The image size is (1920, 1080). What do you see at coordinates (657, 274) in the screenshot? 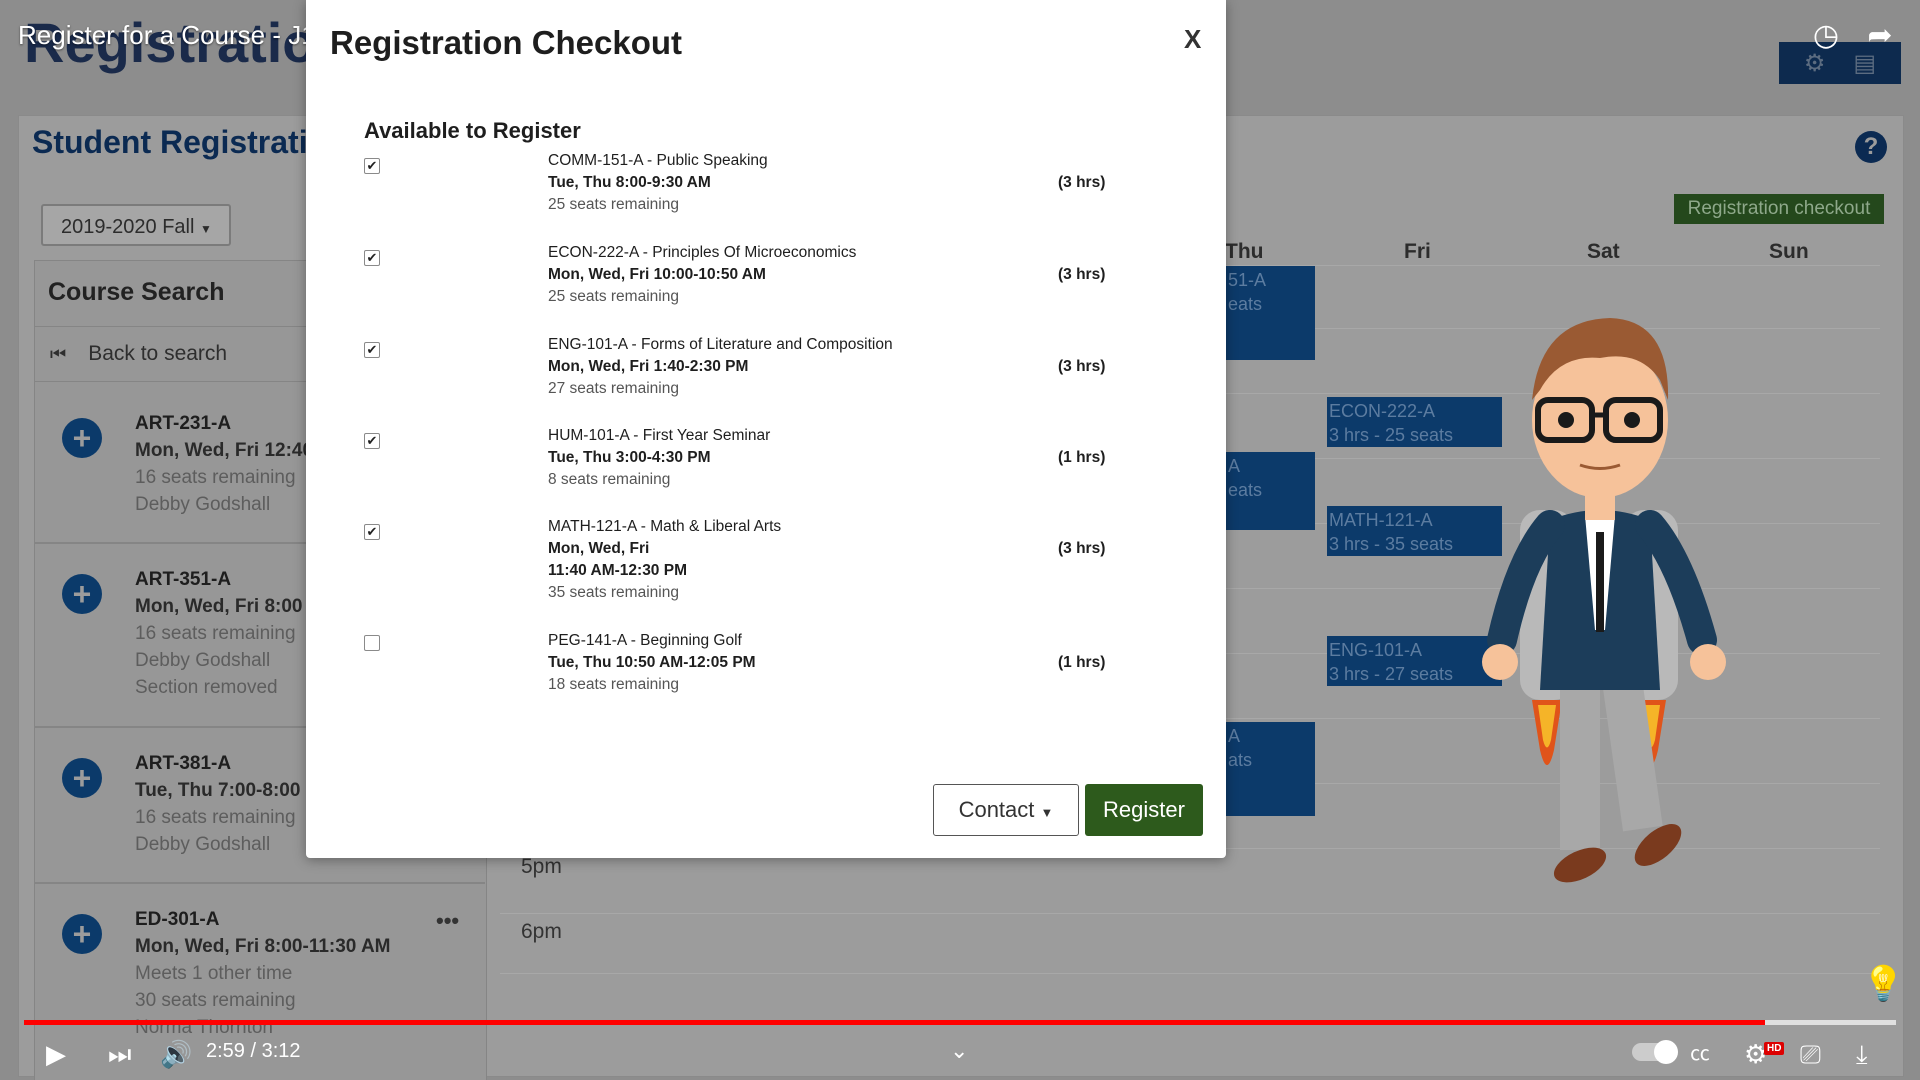
I see `course-time: Mon, Wed, Fri 10:00-10:50 AM` at bounding box center [657, 274].